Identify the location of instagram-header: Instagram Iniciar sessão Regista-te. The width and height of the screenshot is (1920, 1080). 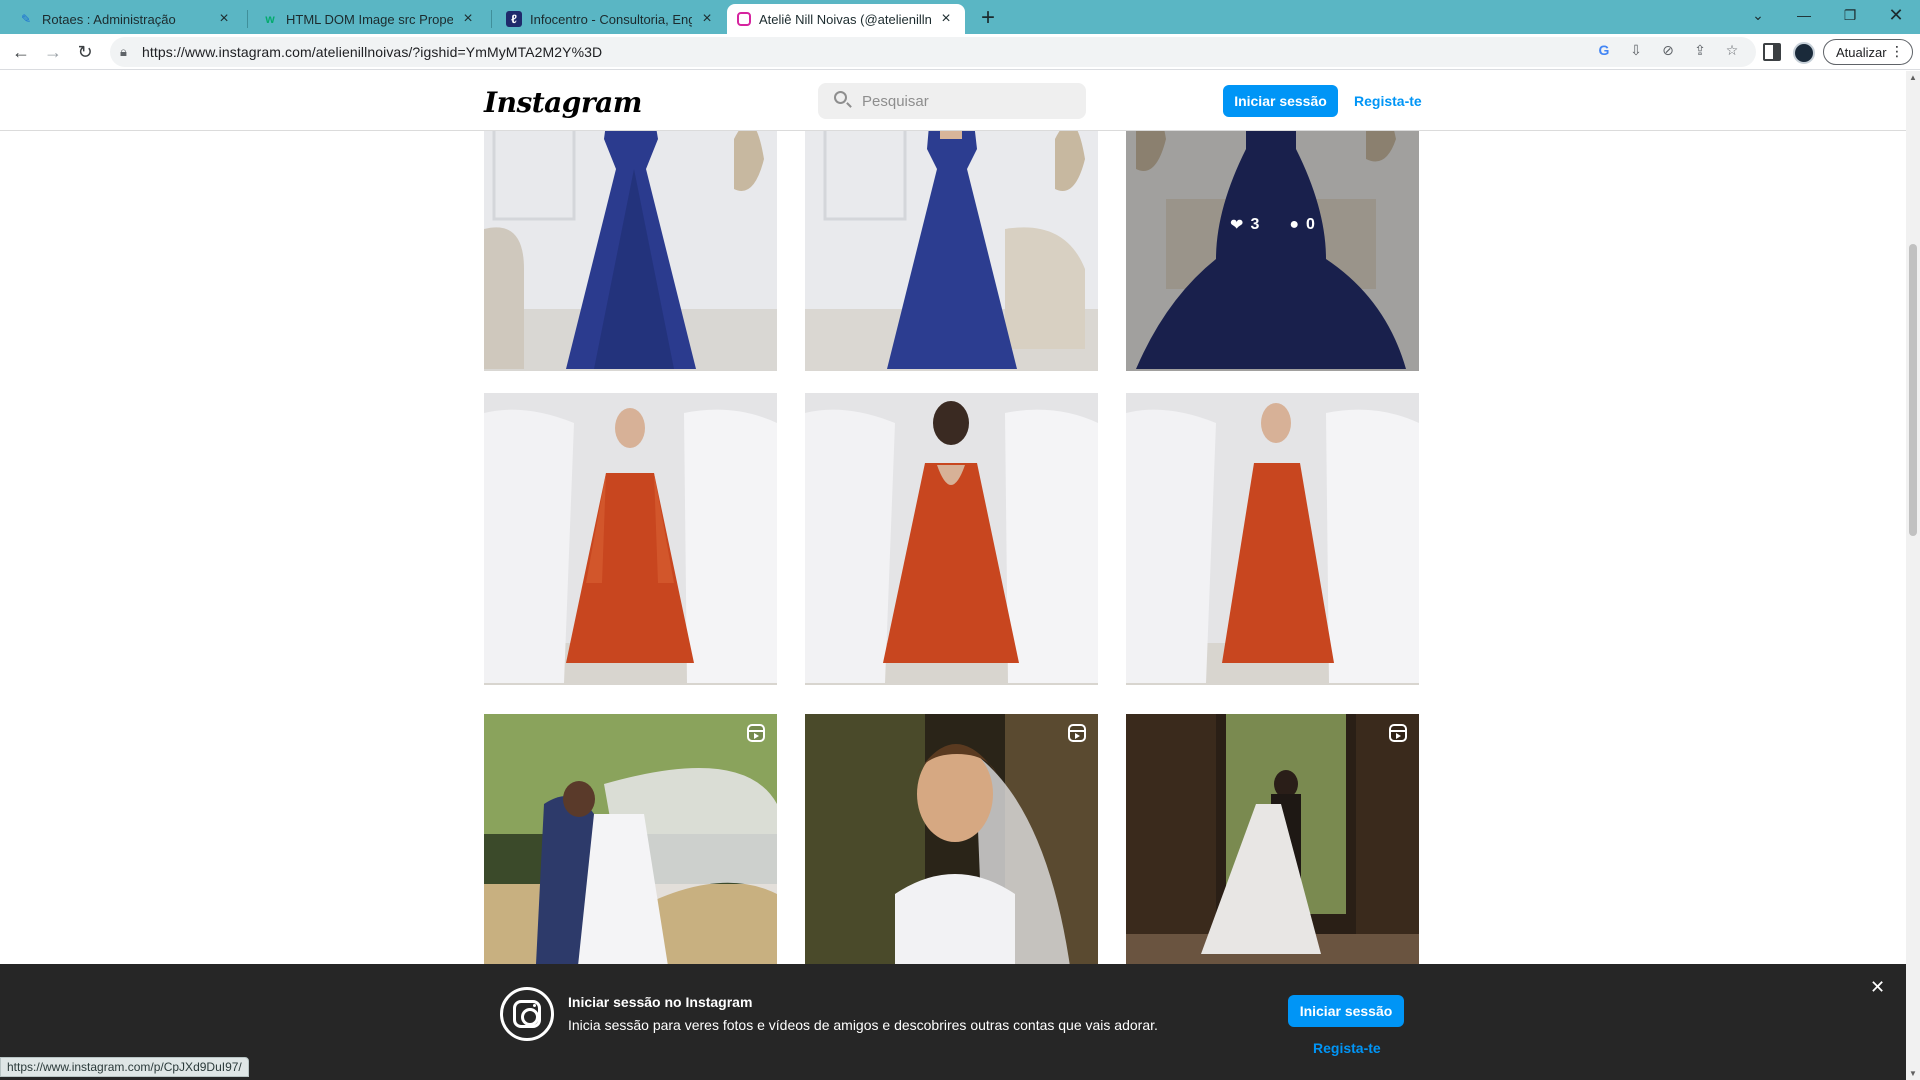
(953, 101).